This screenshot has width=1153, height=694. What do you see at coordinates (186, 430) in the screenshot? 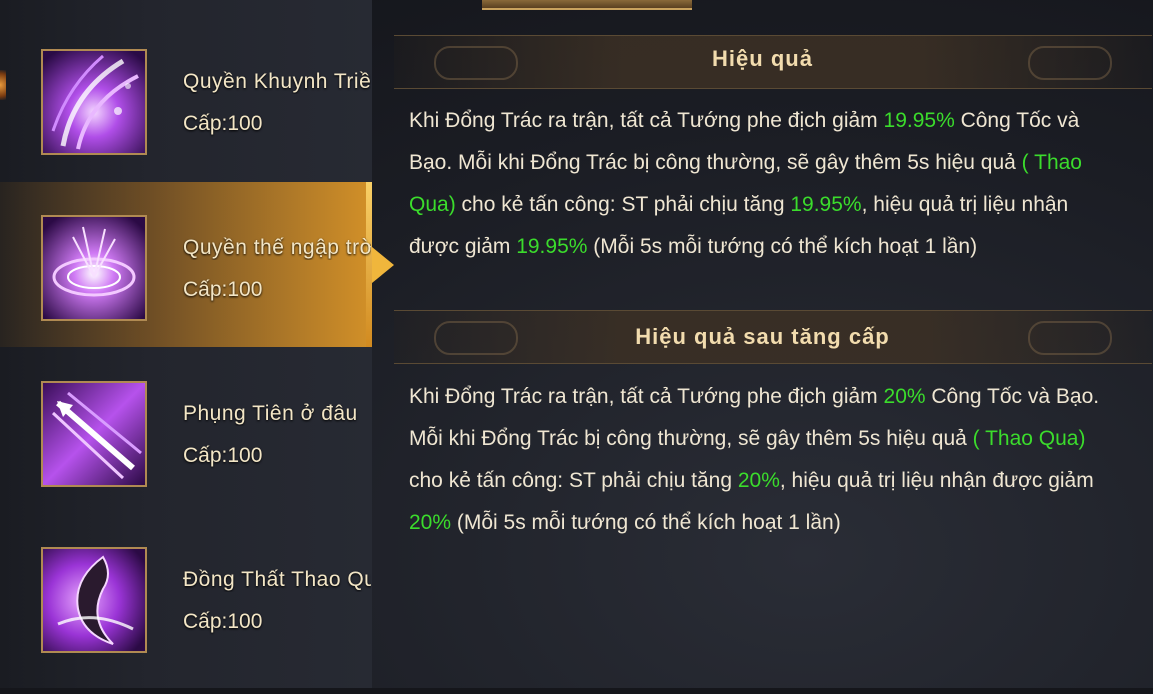
I see `skill-item-3: Phụng Tiên ở đâu Cấp:100` at bounding box center [186, 430].